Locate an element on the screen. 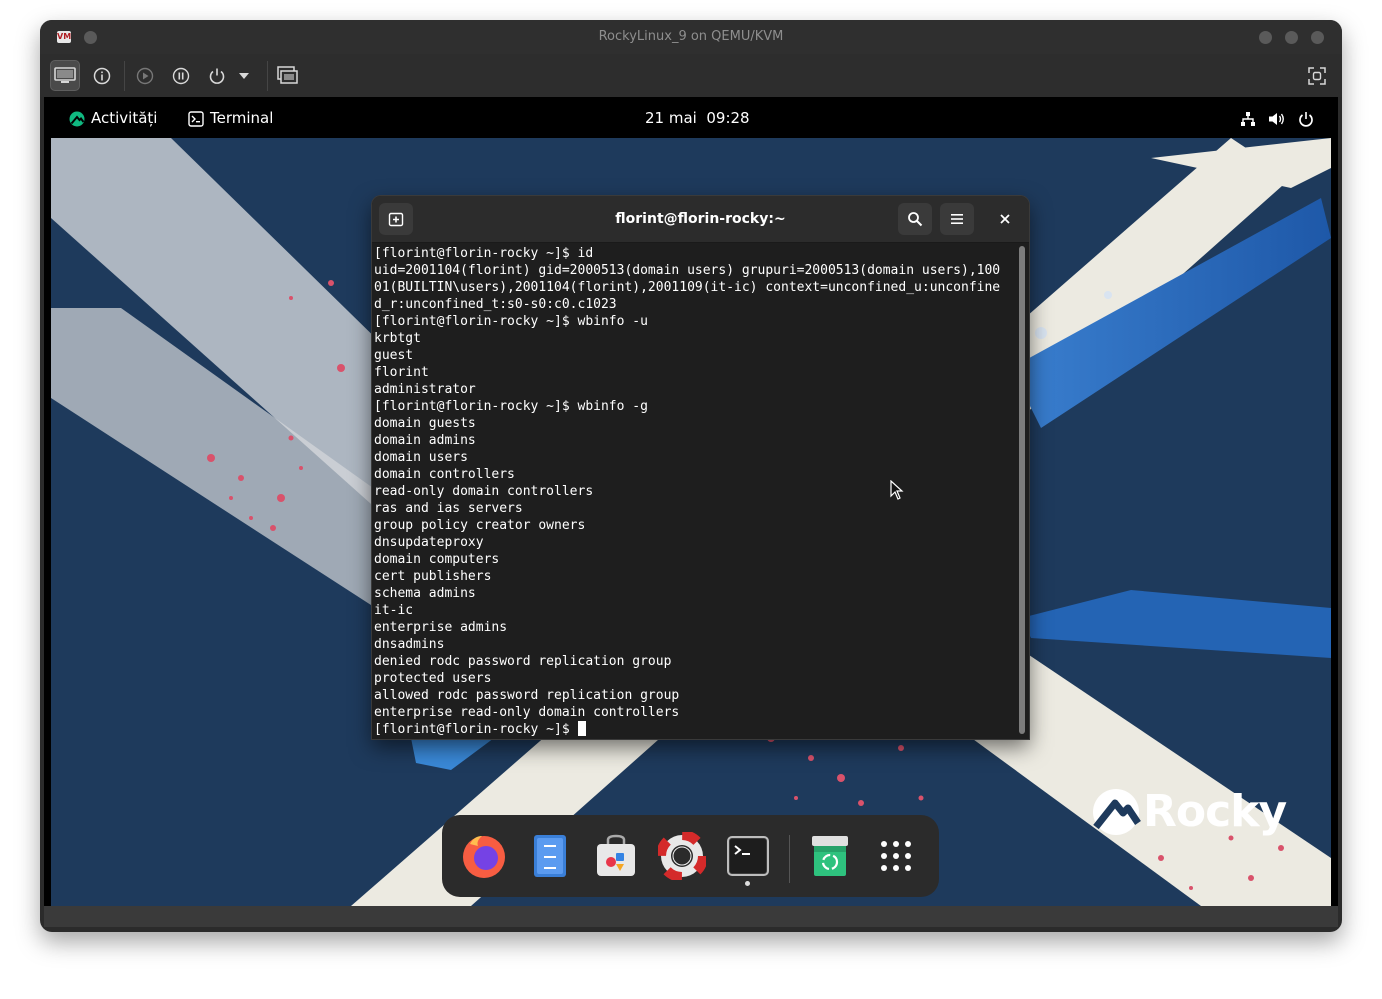 The height and width of the screenshot is (999, 1382). fullscreen-icon is located at coordinates (1317, 75).